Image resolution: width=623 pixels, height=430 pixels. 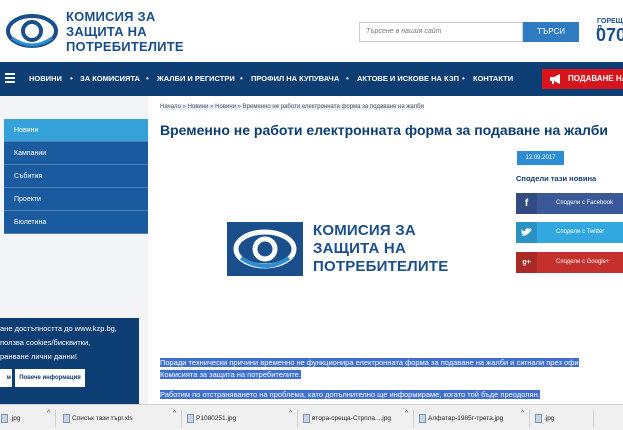 I want to click on facebook-icon: f, so click(x=526, y=203).